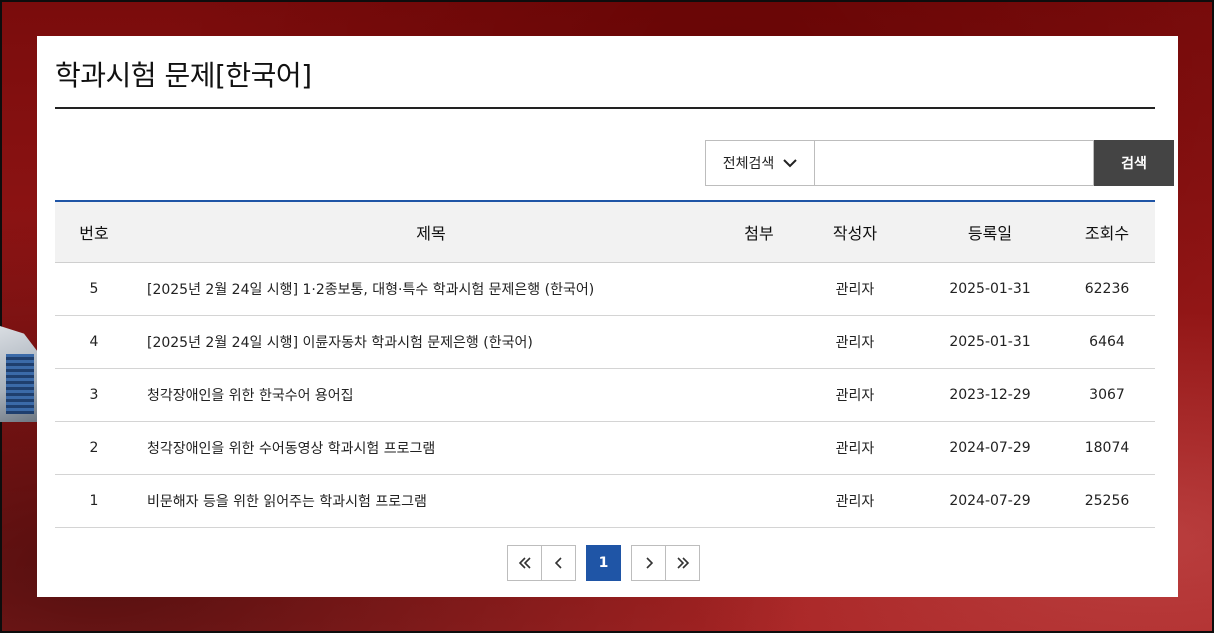 The image size is (1214, 633). What do you see at coordinates (1134, 163) in the screenshot?
I see `search-button: 검색` at bounding box center [1134, 163].